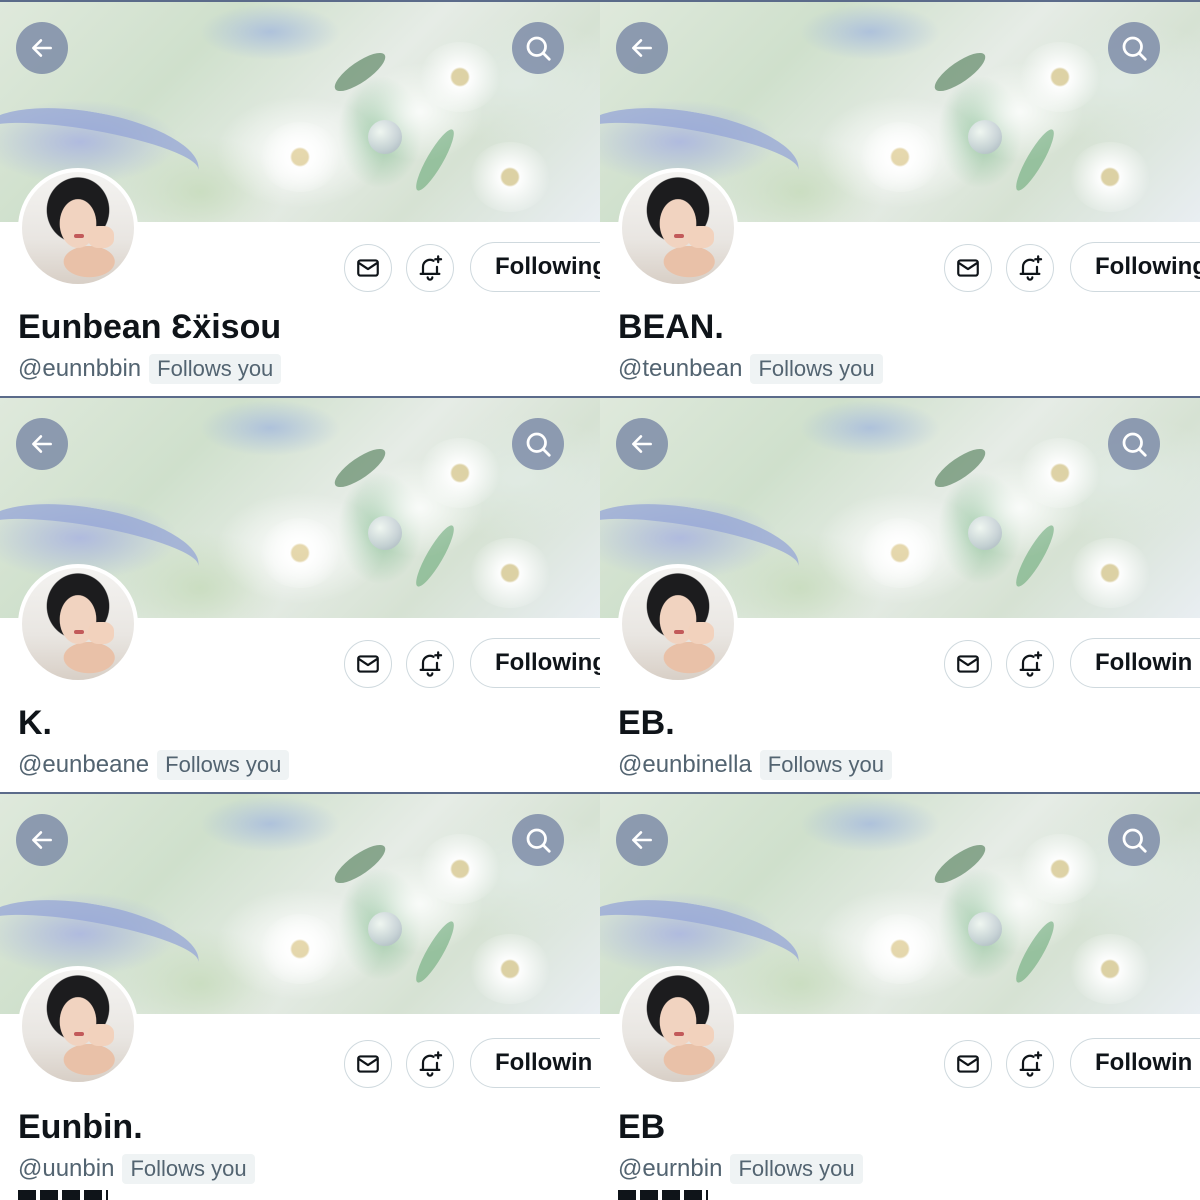 This screenshot has width=1200, height=1200. Describe the element at coordinates (150, 327) in the screenshot. I see `display-name: Eunbean Ɛẍisou` at that location.